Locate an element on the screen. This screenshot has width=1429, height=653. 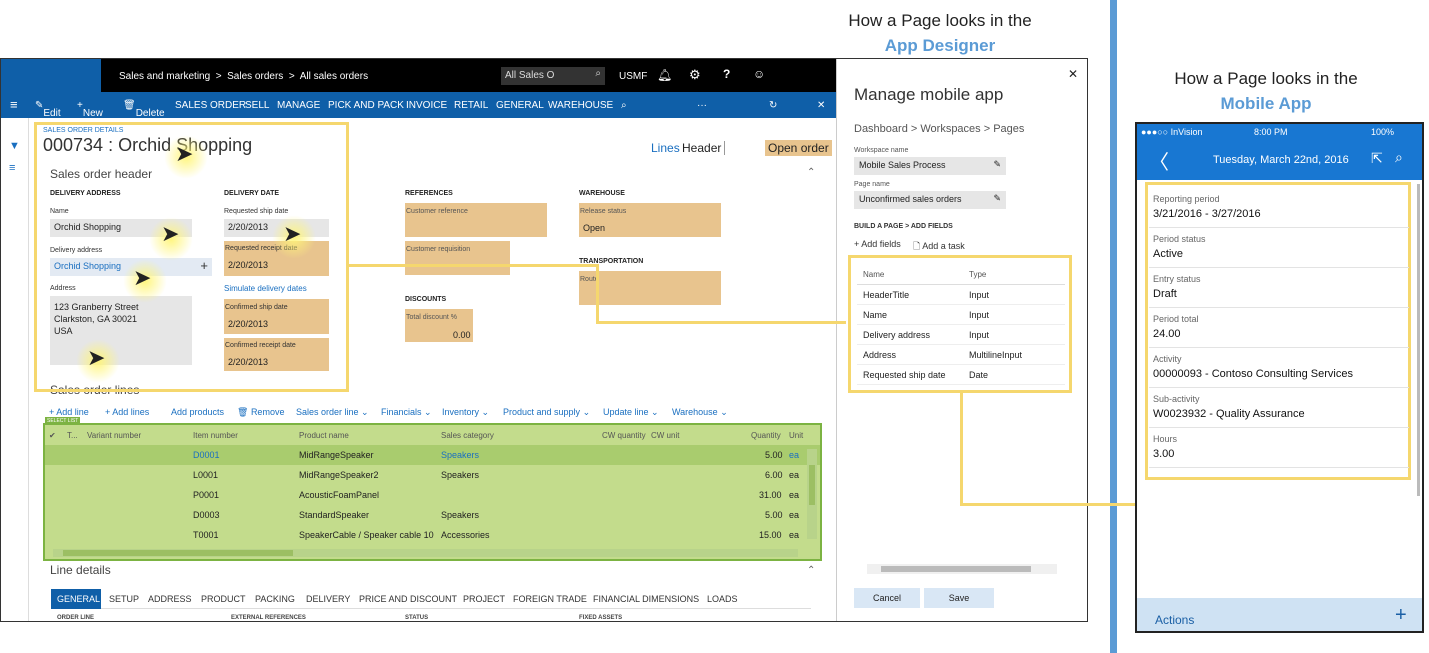
designer-breadcrumb: Dashboard > Workspaces > Pages is located at coordinates (939, 129).